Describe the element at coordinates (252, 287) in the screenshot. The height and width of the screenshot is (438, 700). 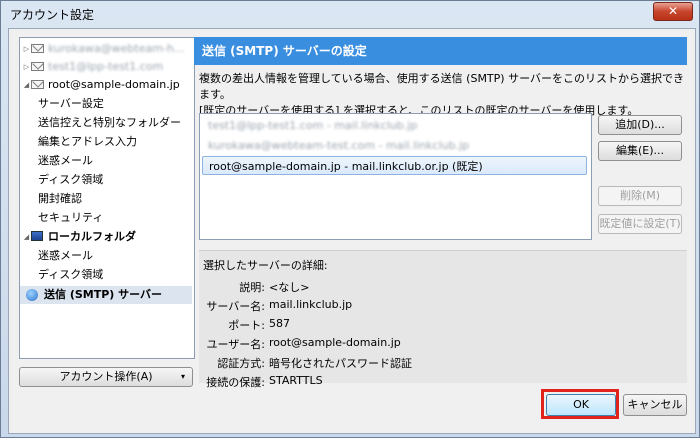
I see `detail-label-description: 説明:` at that location.